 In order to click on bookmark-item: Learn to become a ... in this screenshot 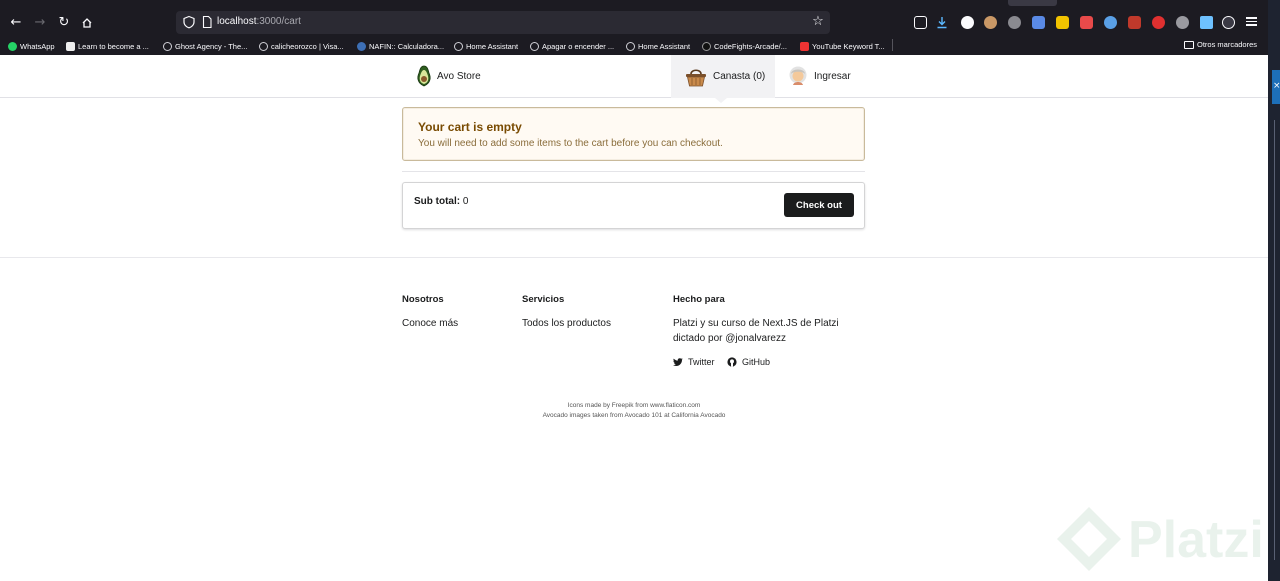, I will do `click(107, 46)`.